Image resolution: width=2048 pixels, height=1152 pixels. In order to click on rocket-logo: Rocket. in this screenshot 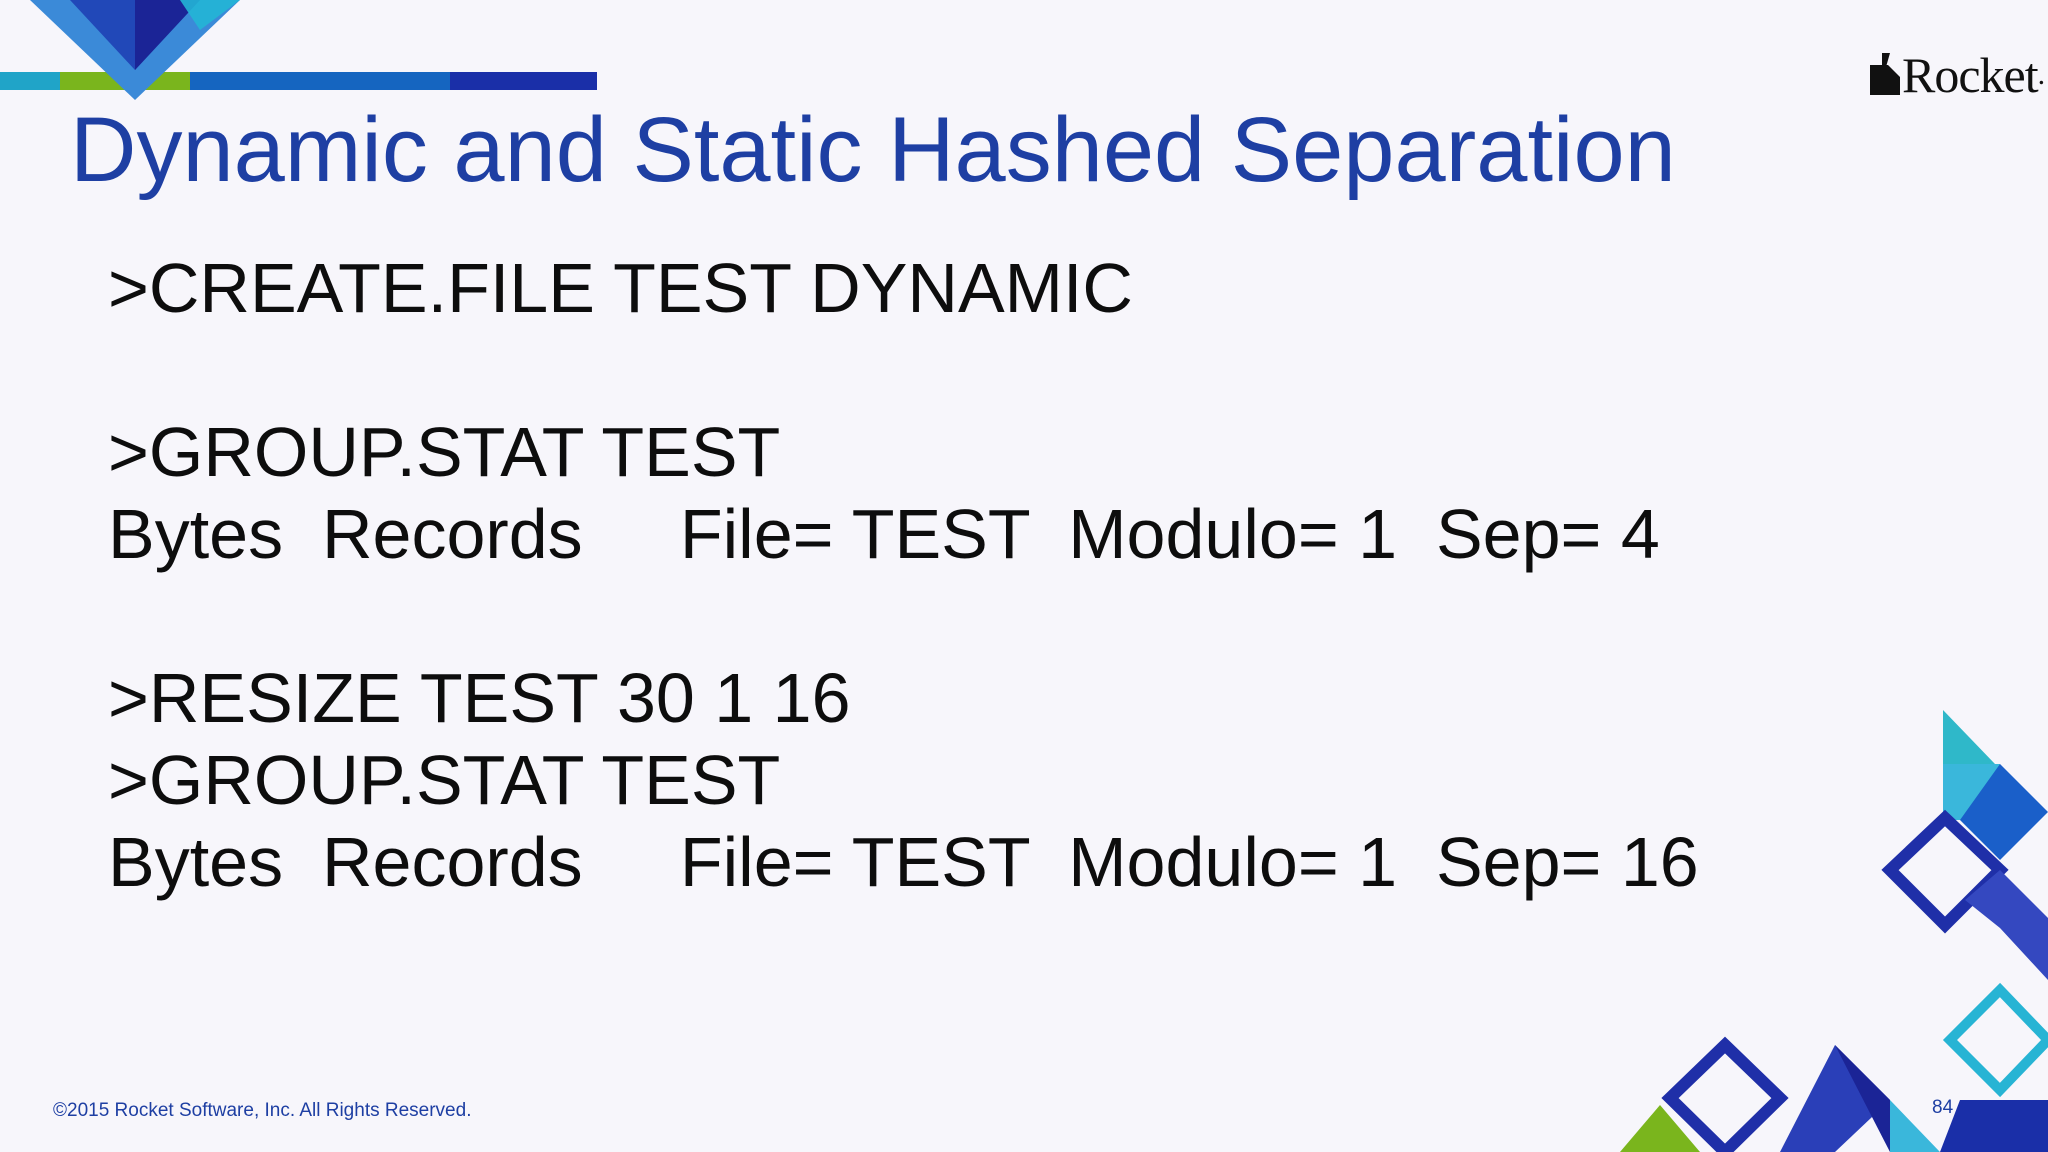, I will do `click(1956, 75)`.